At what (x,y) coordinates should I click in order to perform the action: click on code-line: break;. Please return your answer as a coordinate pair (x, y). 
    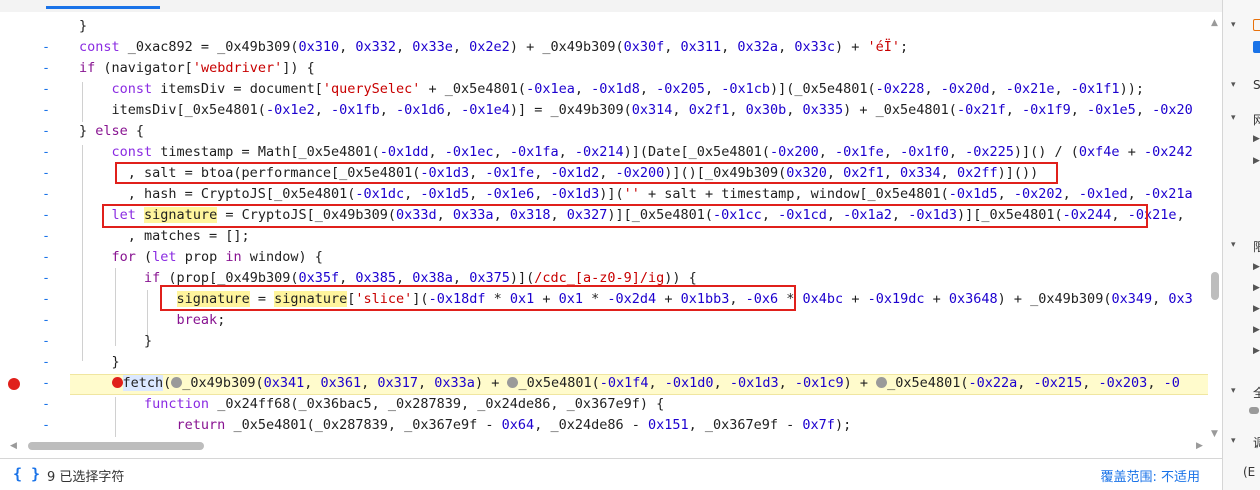
    Looking at the image, I should click on (152, 320).